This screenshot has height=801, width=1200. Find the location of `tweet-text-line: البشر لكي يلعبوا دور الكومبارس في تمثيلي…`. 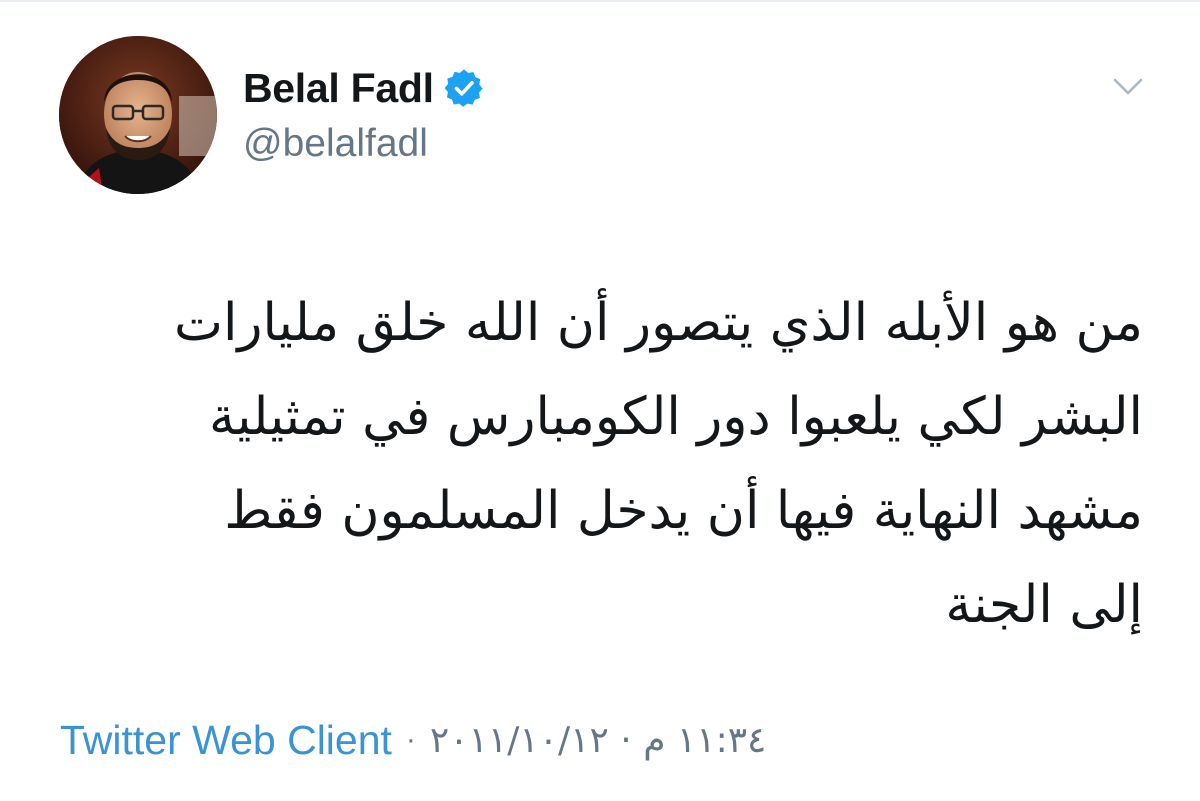

tweet-text-line: البشر لكي يلعبوا دور الكومبارس في تمثيلي… is located at coordinates (675, 417).